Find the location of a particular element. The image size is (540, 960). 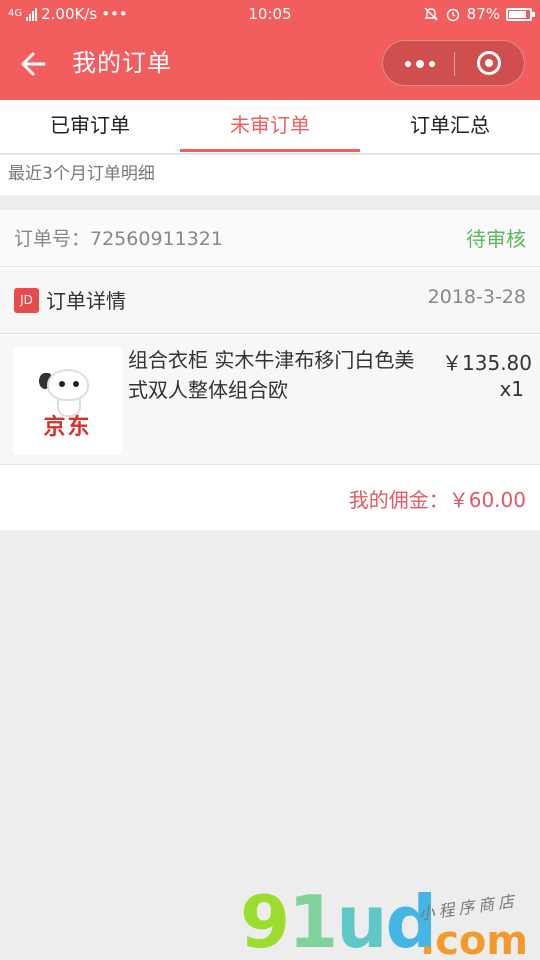

status-badge: 待审核 is located at coordinates (496, 239).